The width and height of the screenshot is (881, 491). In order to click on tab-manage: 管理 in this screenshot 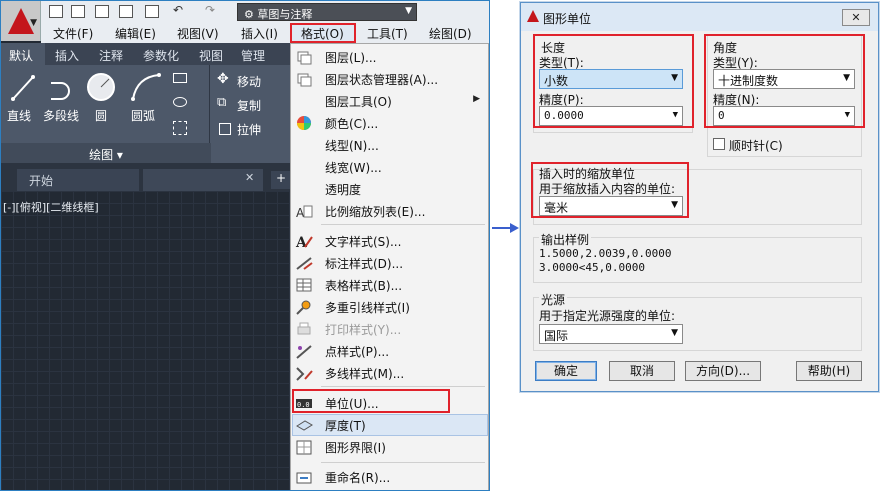, I will do `click(253, 55)`.